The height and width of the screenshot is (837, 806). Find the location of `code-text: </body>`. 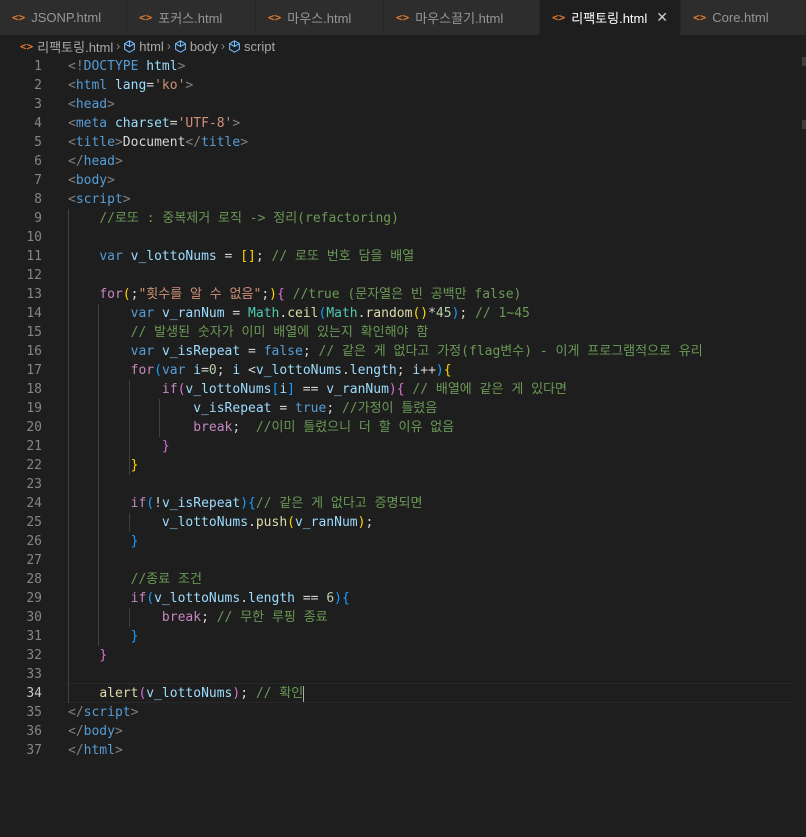

code-text: </body> is located at coordinates (95, 731).